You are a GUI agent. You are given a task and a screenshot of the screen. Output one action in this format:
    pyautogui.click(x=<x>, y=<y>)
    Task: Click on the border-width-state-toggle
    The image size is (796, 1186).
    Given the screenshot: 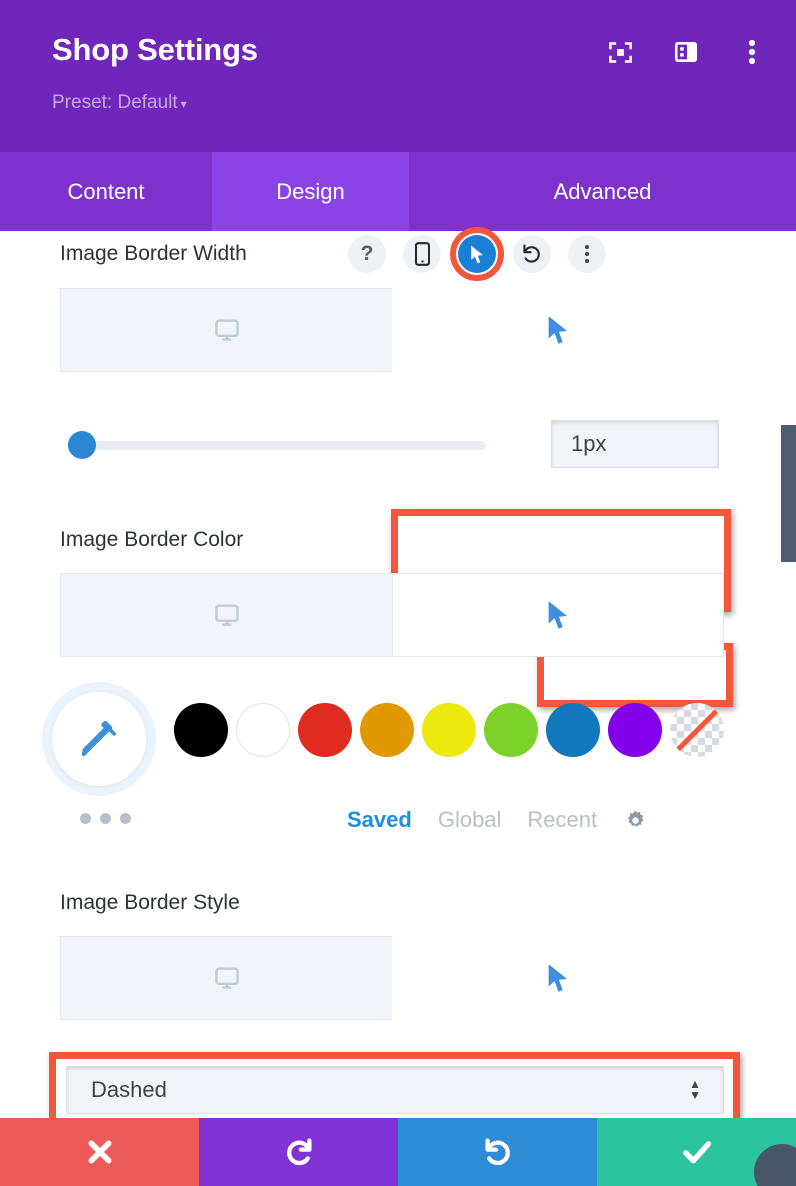 What is the action you would take?
    pyautogui.click(x=392, y=330)
    